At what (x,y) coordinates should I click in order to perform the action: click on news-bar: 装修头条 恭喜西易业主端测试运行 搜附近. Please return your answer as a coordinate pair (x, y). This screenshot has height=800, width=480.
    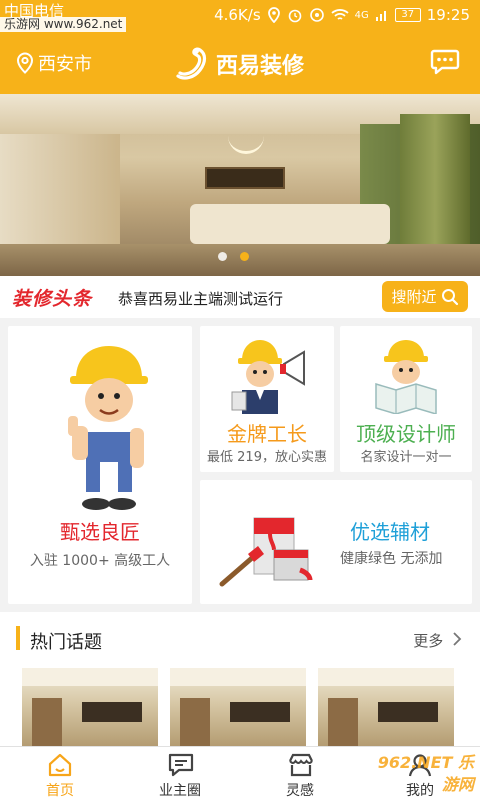
    Looking at the image, I should click on (240, 297).